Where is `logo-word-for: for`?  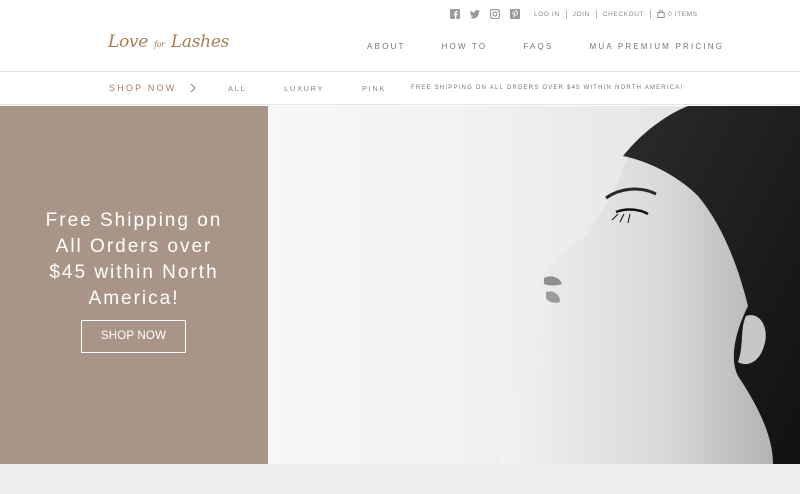 logo-word-for: for is located at coordinates (159, 44).